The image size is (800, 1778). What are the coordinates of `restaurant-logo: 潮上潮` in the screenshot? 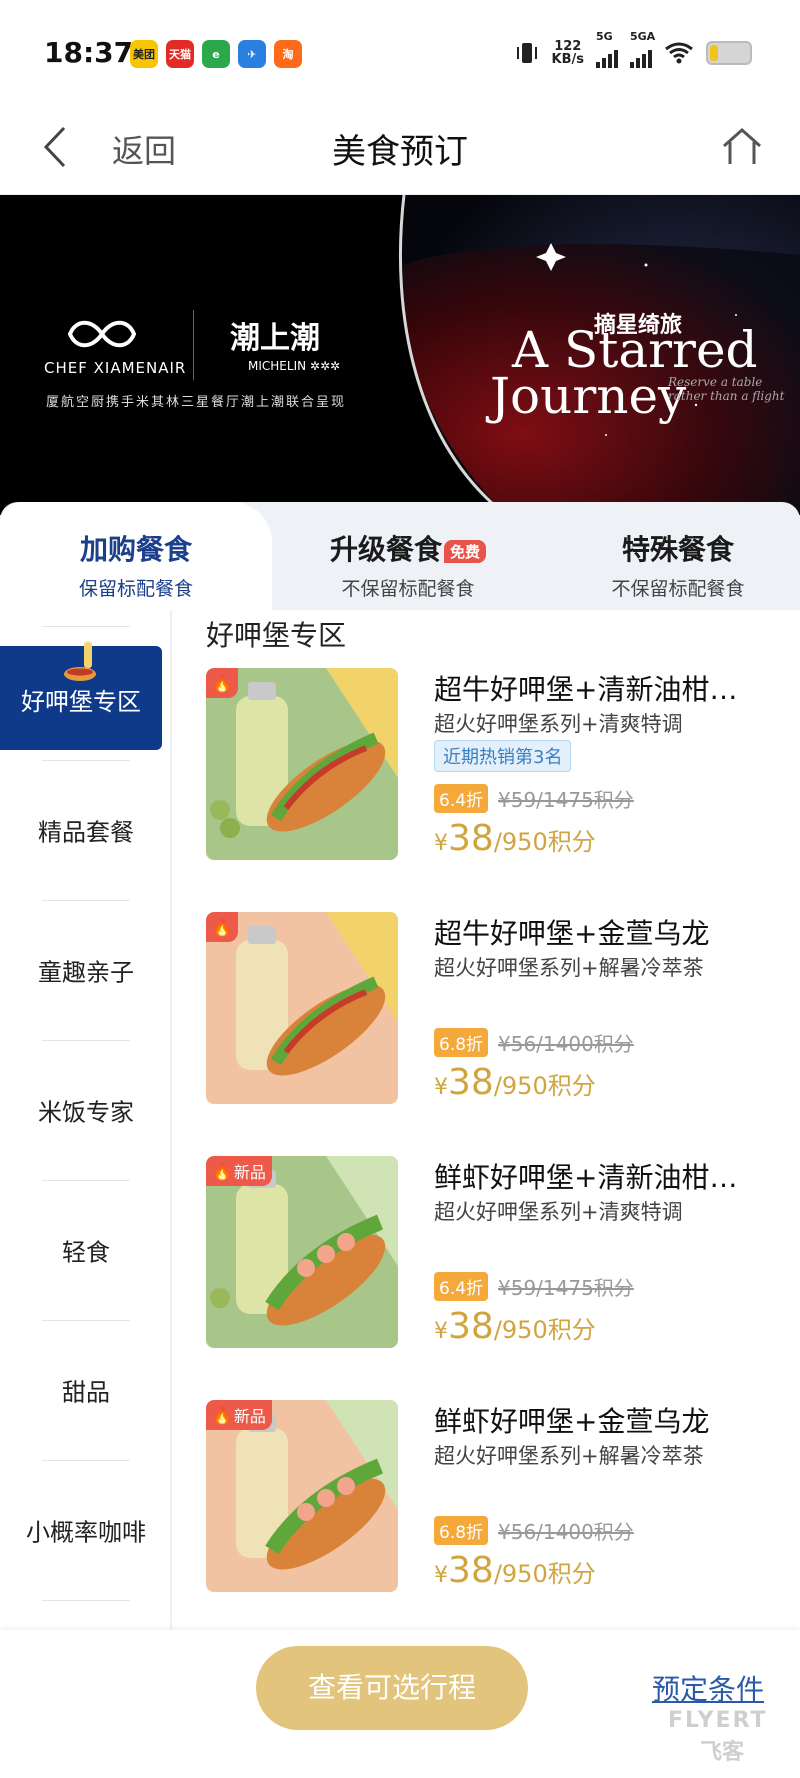 It's located at (275, 338).